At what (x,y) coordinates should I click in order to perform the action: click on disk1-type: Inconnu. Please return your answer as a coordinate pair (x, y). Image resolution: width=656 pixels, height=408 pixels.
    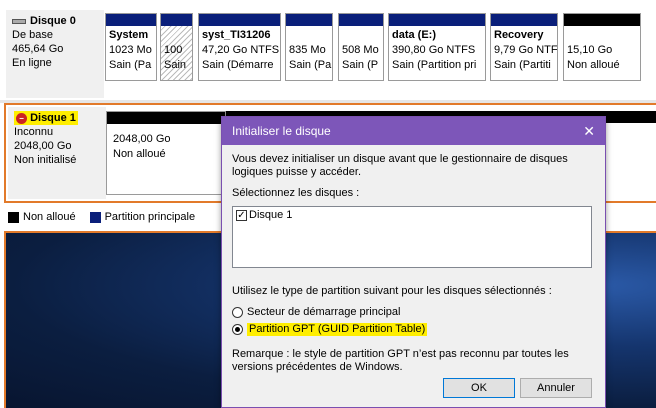
    Looking at the image, I should click on (34, 132).